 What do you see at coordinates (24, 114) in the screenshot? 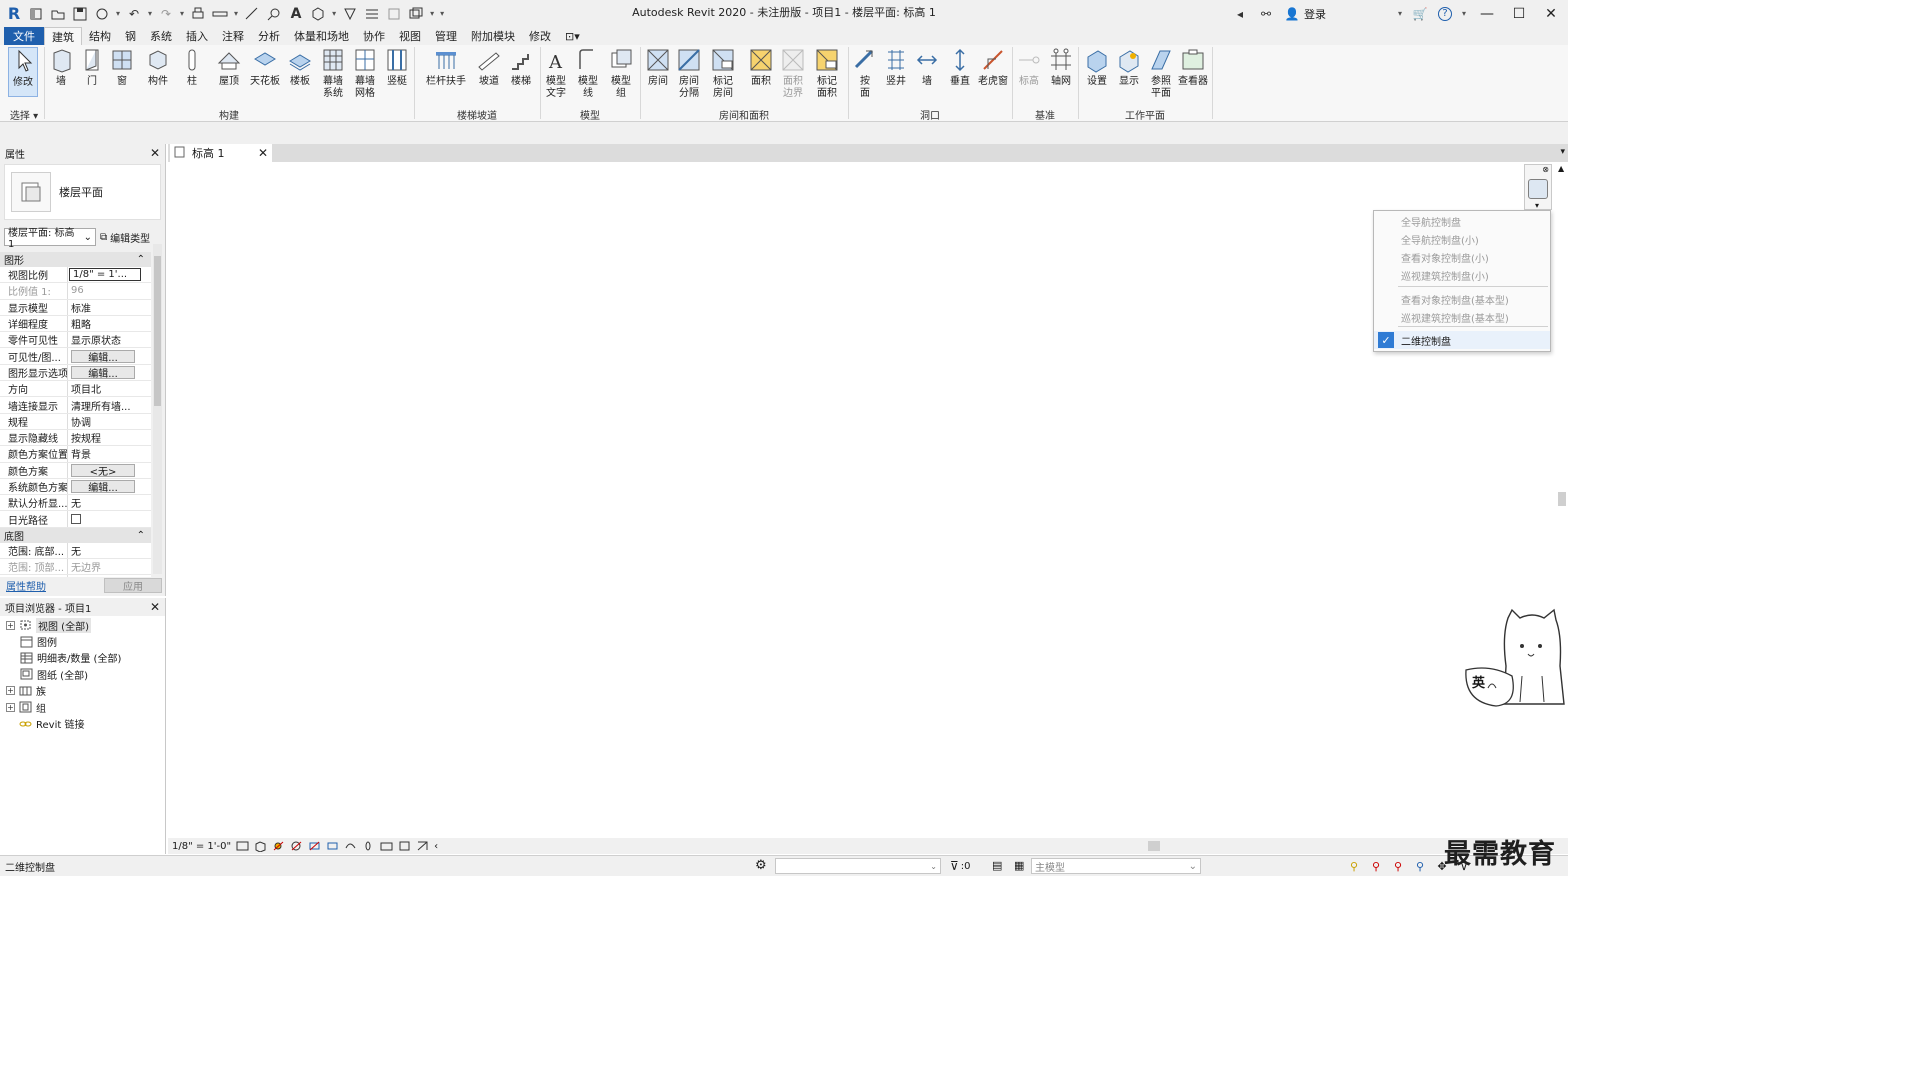
I see `select-panel-label: 选择 ▾` at bounding box center [24, 114].